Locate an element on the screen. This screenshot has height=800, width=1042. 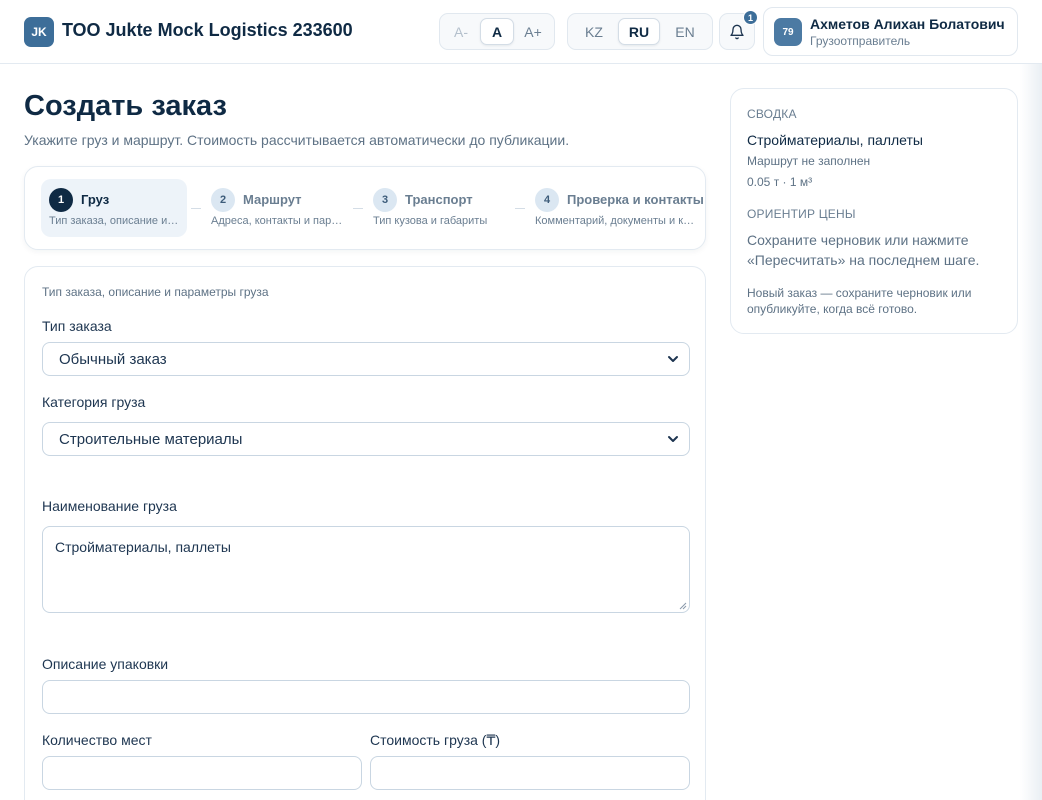
bell-icon is located at coordinates (737, 31).